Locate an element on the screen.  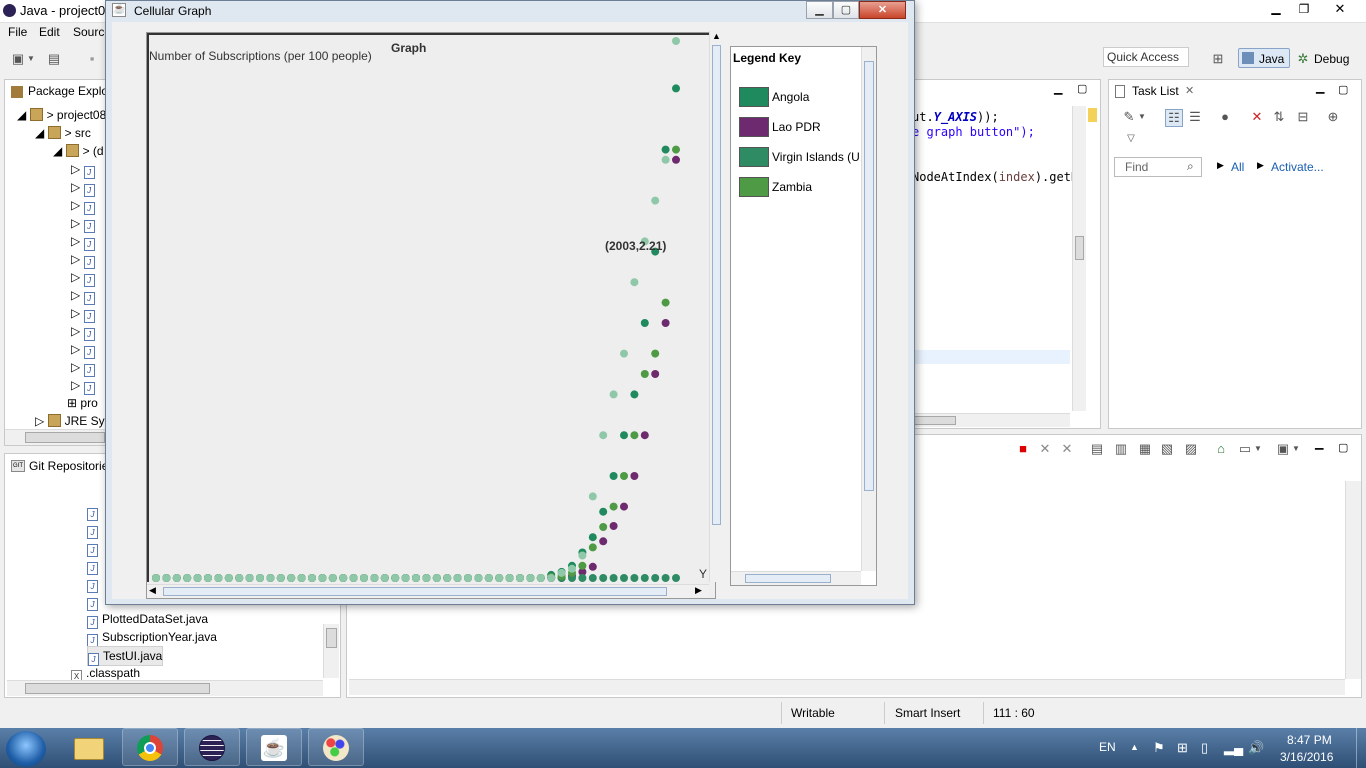
show-stderr-icon: ▨ is located at coordinates (1191, 449).